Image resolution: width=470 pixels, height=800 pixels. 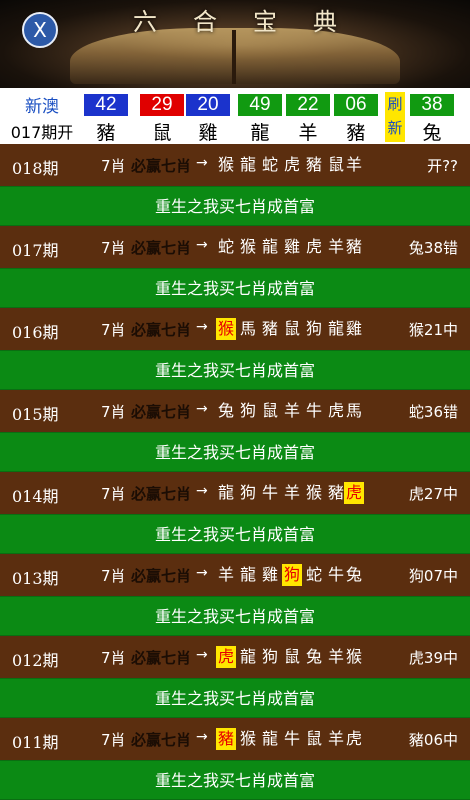 I want to click on issue-number: 011期, so click(x=35, y=742).